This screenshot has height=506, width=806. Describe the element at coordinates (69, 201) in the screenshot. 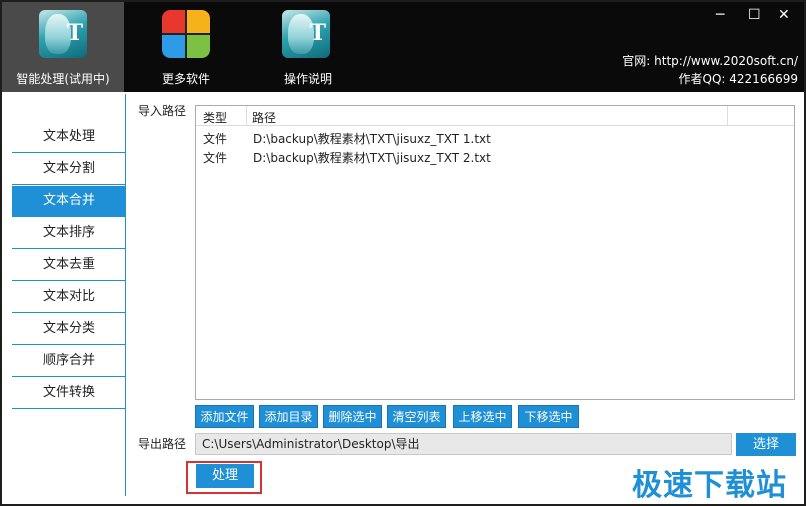

I see `sidebar-item-text-merge: 文本合并` at that location.